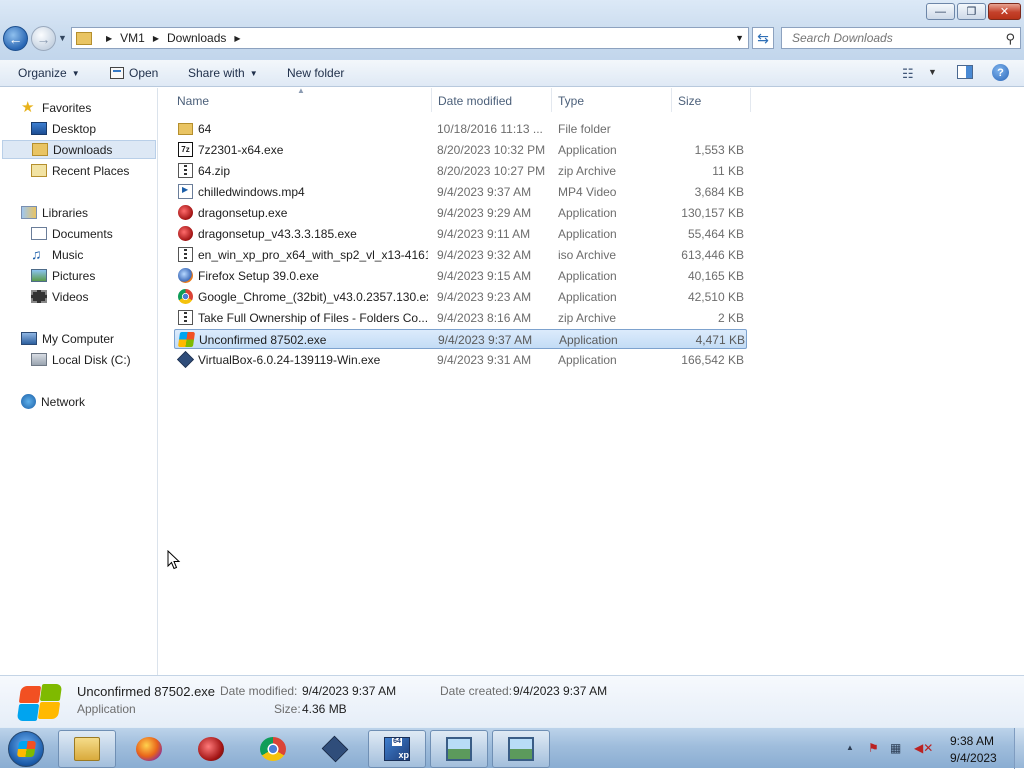 The height and width of the screenshot is (769, 1024). I want to click on downloads-folder-icon, so click(40, 149).